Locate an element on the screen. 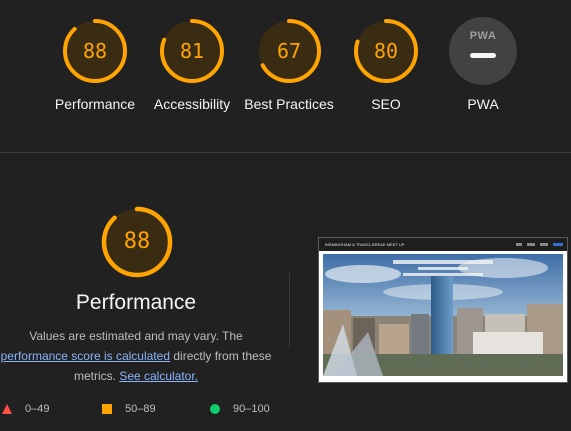  performance-score: 88 is located at coordinates (95, 51).